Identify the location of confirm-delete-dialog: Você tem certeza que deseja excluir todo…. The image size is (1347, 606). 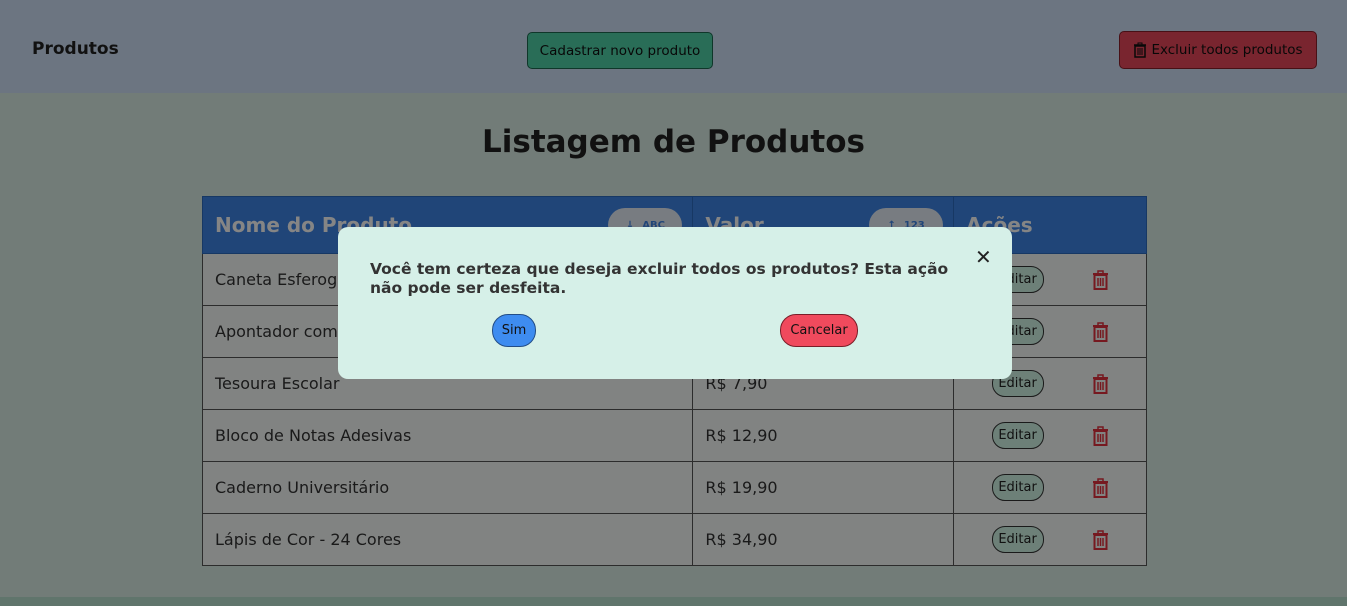
(675, 303).